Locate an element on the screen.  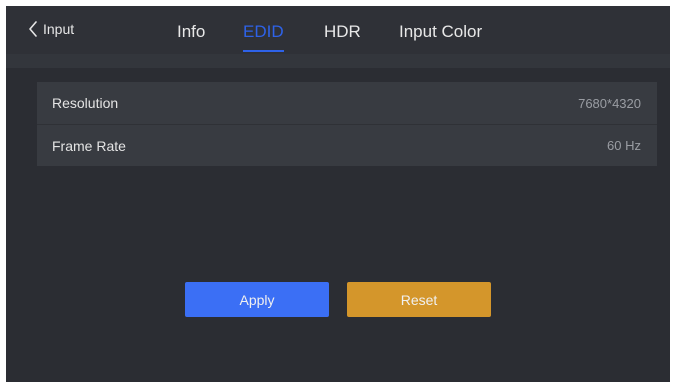
tab-hdr-label: HDR is located at coordinates (342, 31).